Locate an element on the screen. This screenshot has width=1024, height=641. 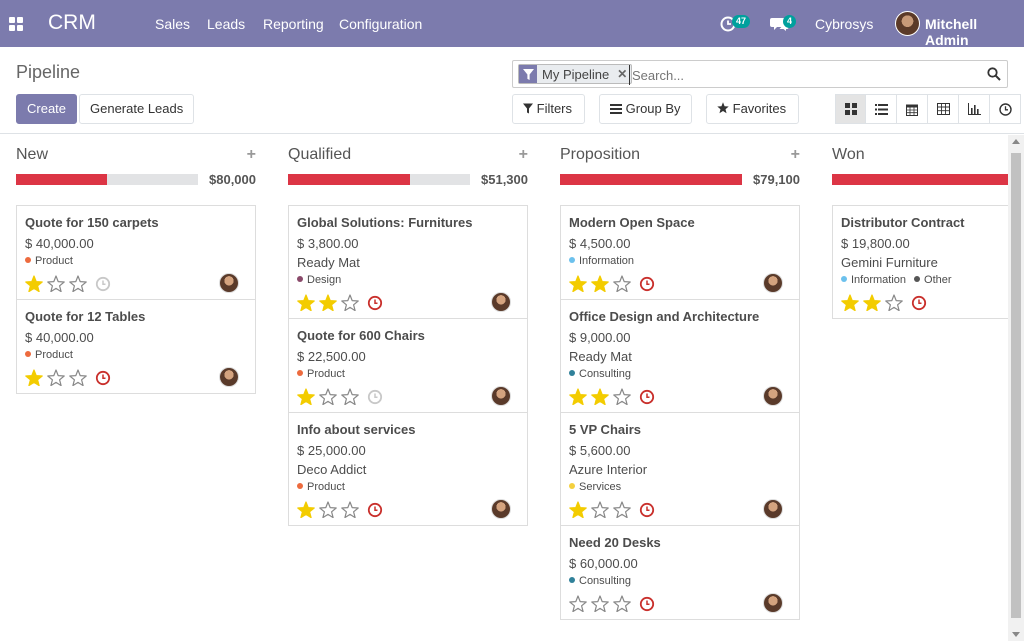
list-view-button is located at coordinates (881, 109).